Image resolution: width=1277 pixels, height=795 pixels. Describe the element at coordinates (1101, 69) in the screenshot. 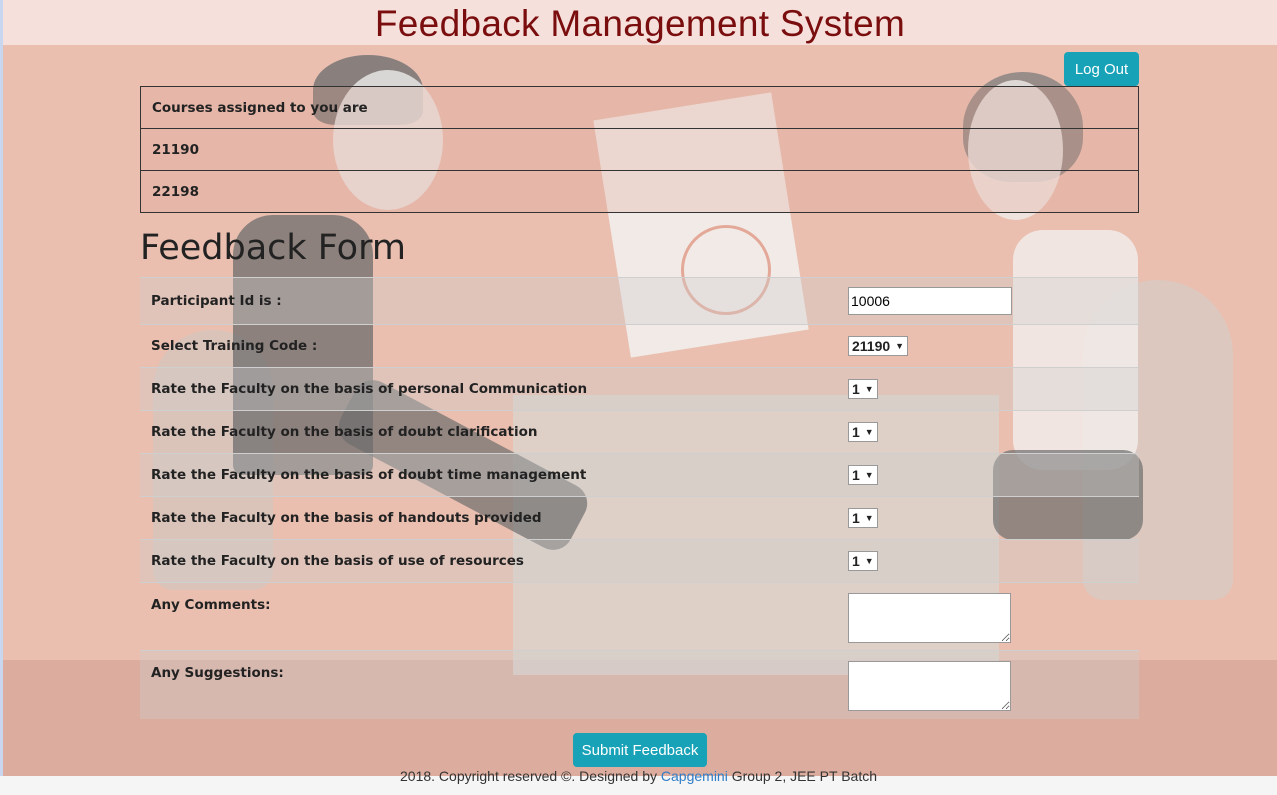

I see `logout-button: Log Out` at that location.